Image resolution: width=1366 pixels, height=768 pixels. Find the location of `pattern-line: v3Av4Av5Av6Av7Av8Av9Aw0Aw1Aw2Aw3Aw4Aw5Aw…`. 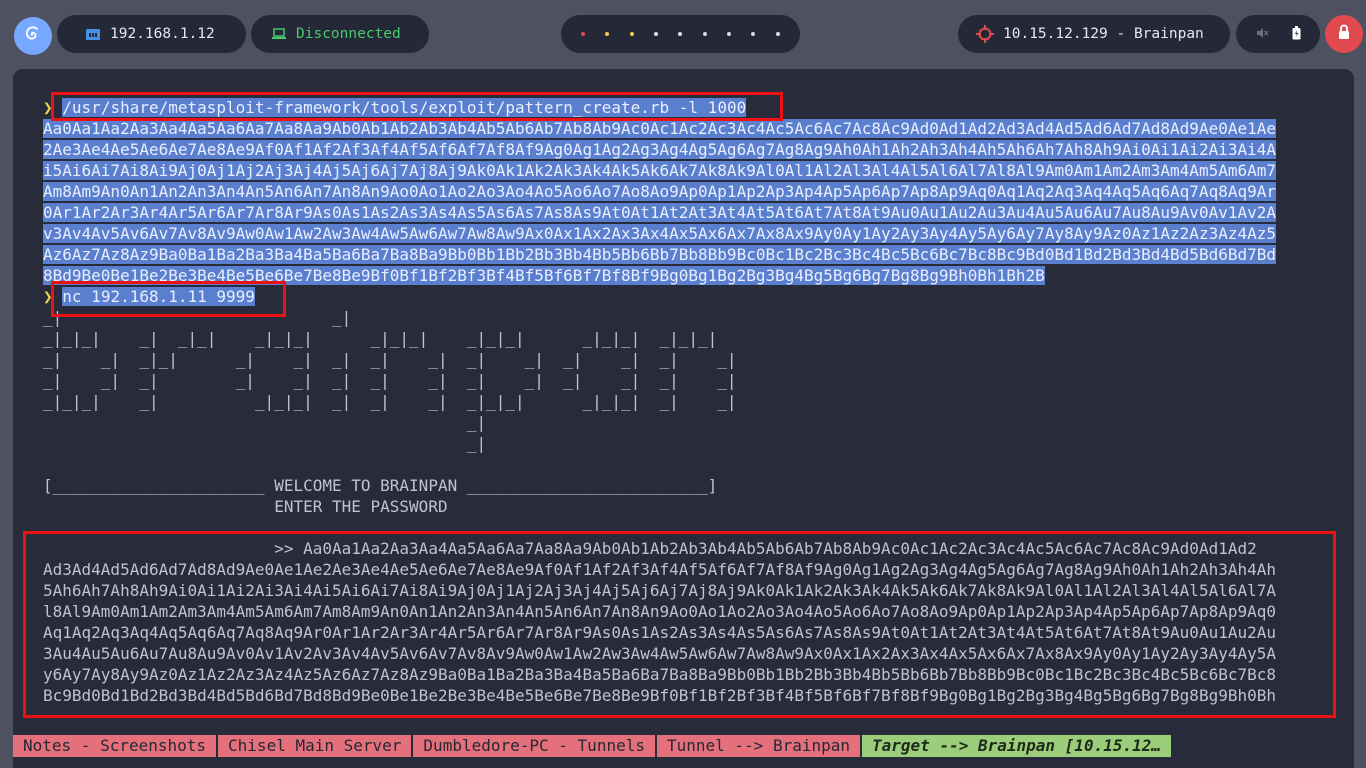

pattern-line: v3Av4Av5Av6Av7Av8Av9Aw0Aw1Aw2Aw3Aw4Aw5Aw… is located at coordinates (659, 233).